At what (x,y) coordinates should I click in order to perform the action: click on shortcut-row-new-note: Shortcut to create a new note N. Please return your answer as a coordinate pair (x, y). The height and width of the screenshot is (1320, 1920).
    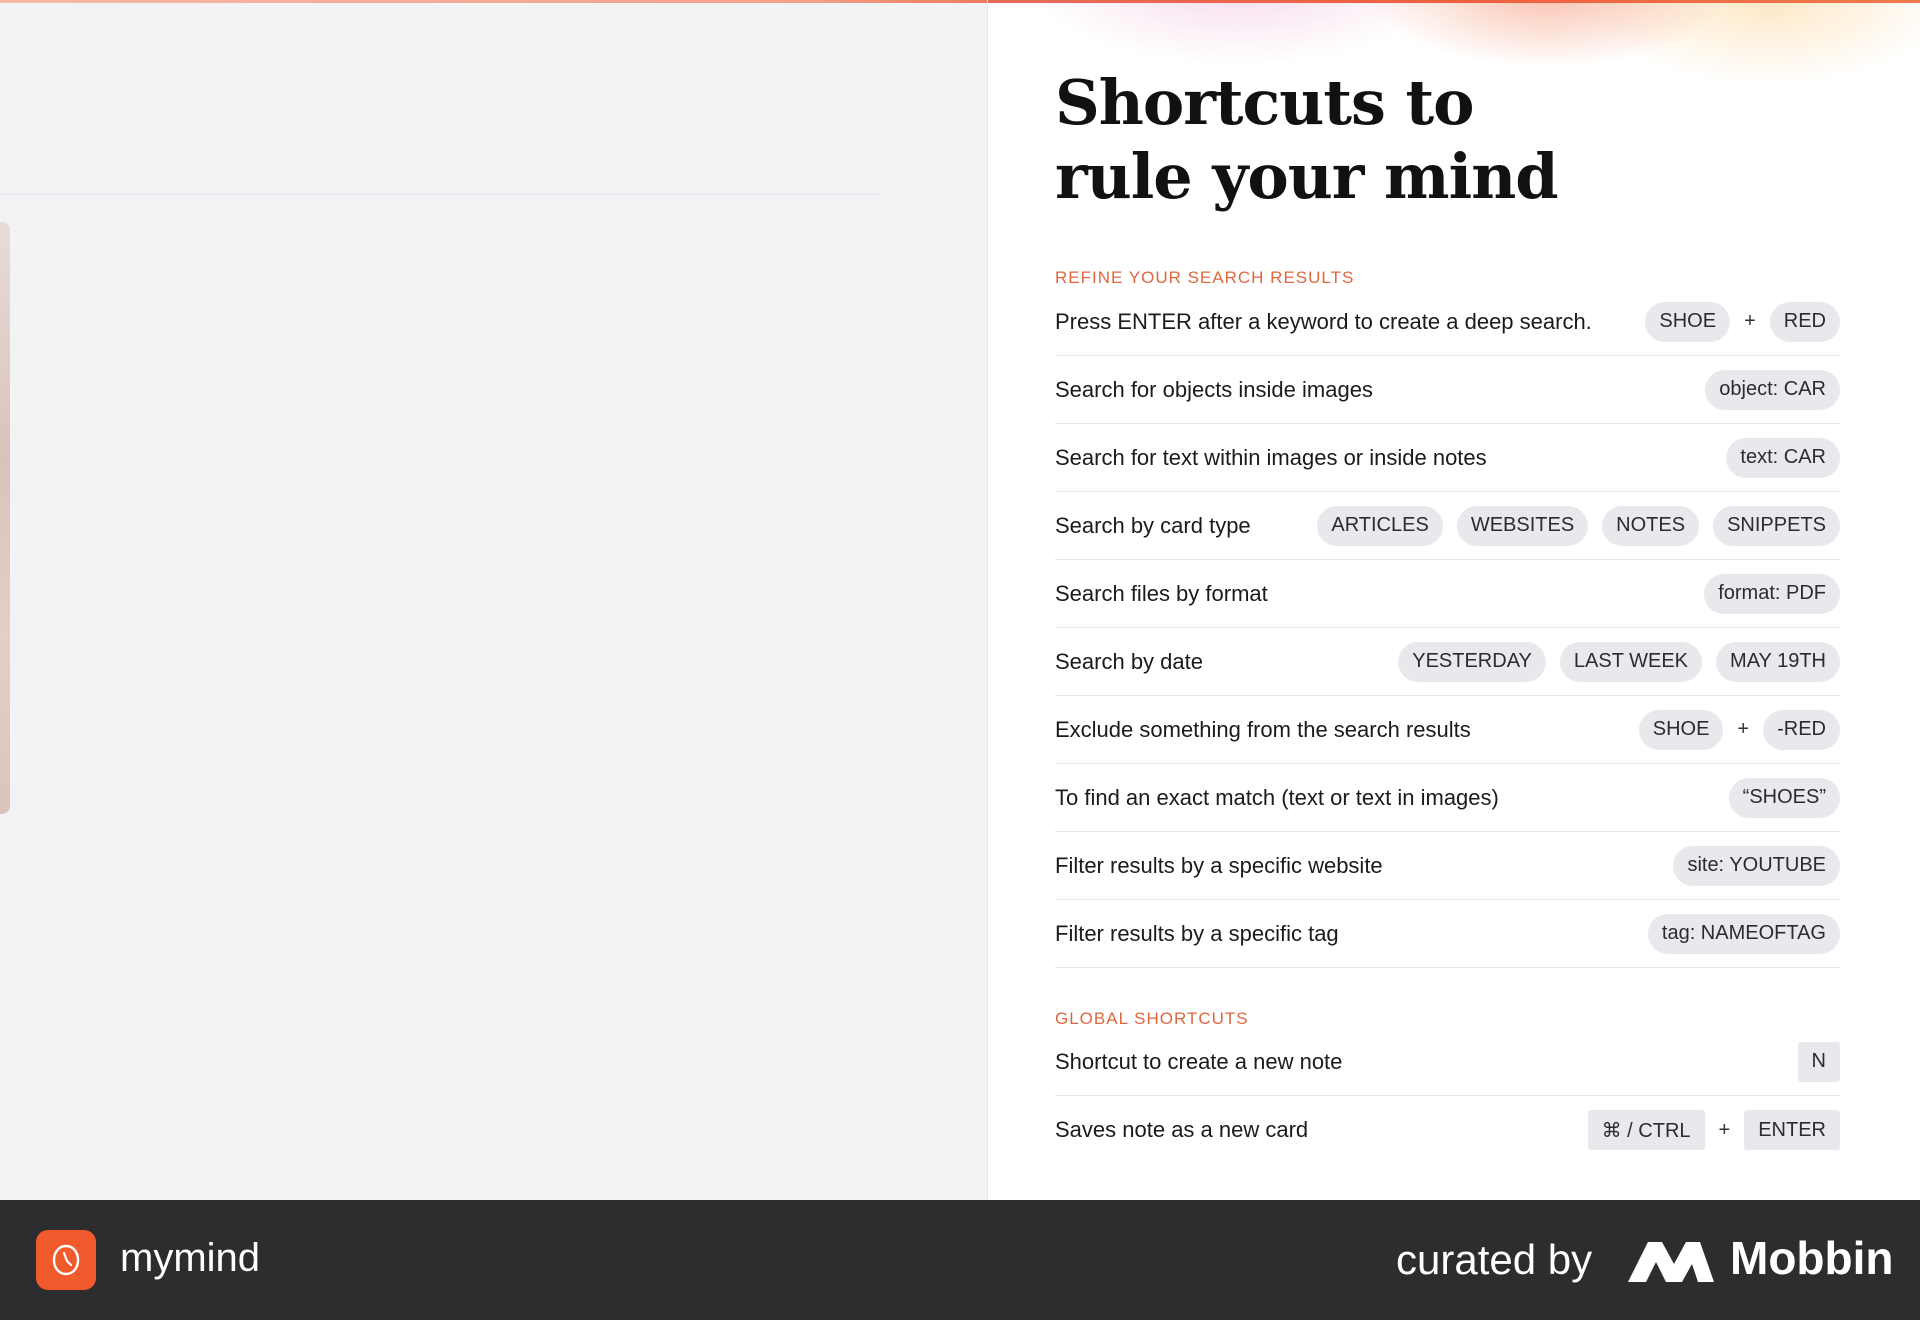
    Looking at the image, I should click on (1447, 1062).